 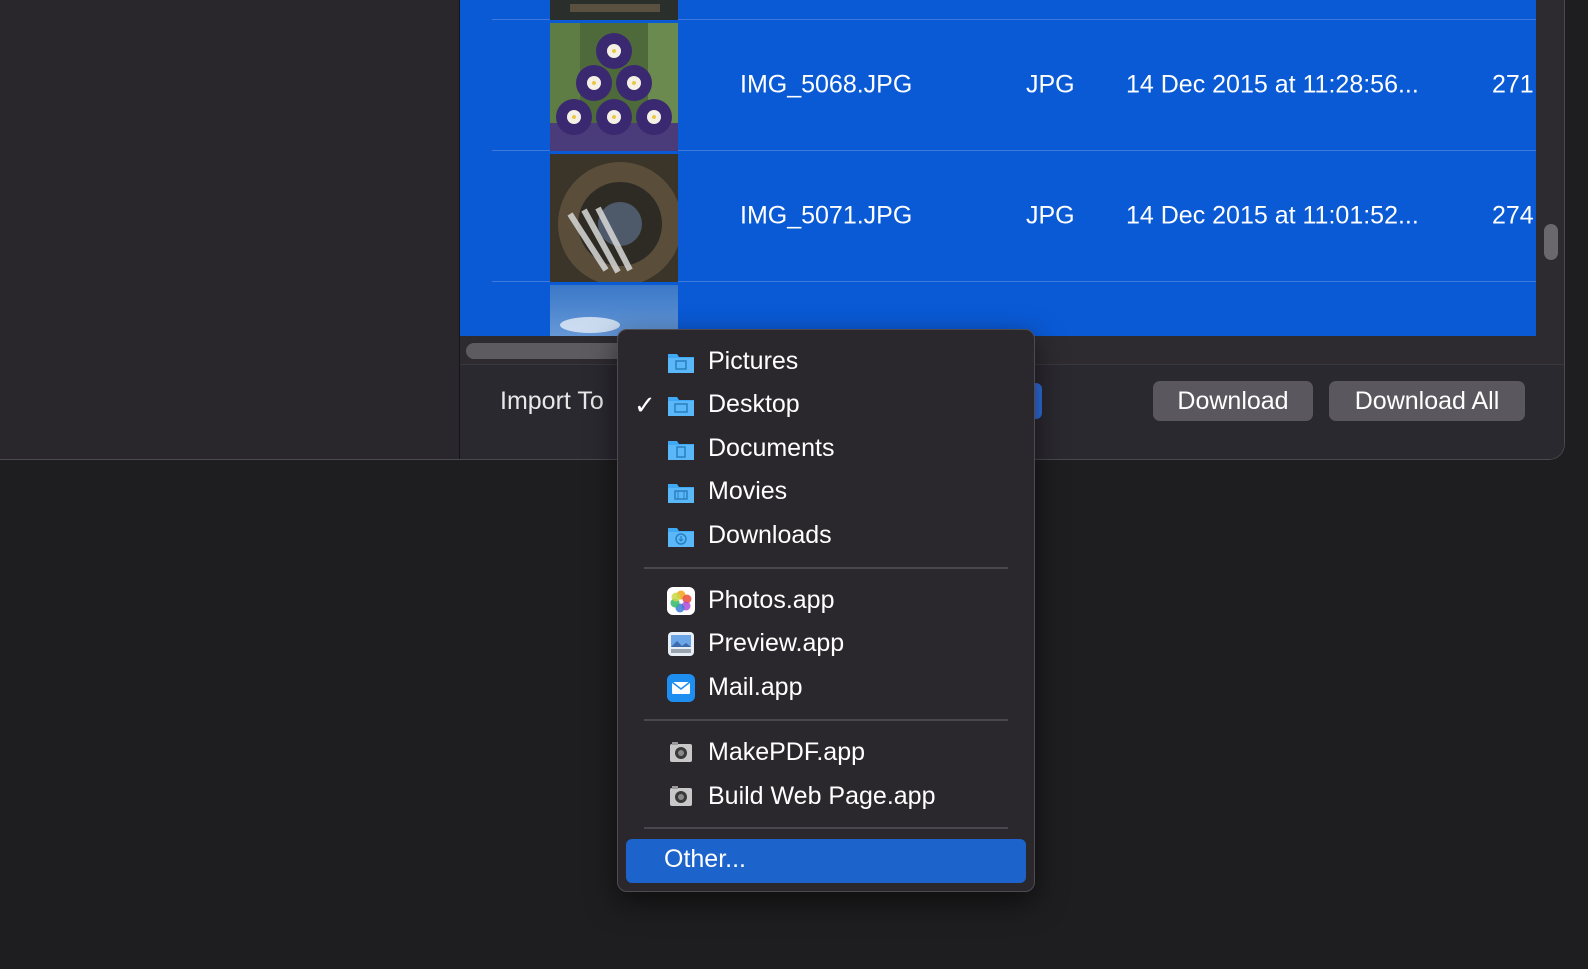 I want to click on menu-item-desktop: ✓ Desktop, so click(x=826, y=405).